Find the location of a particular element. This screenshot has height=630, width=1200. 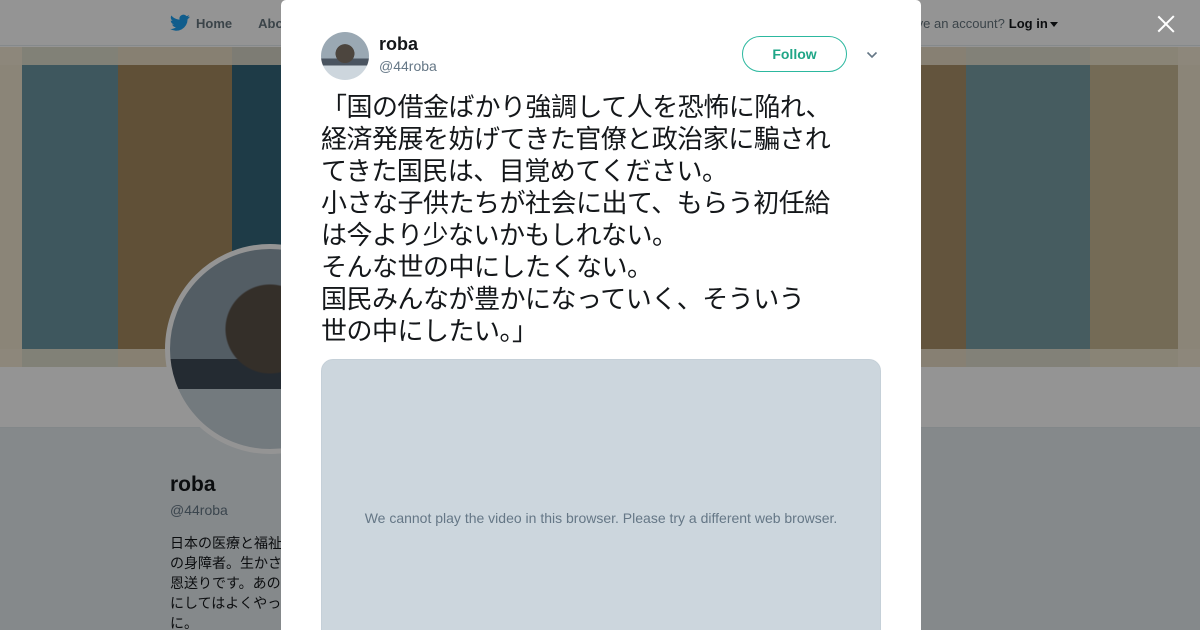

chevron-down-icon is located at coordinates (872, 55).